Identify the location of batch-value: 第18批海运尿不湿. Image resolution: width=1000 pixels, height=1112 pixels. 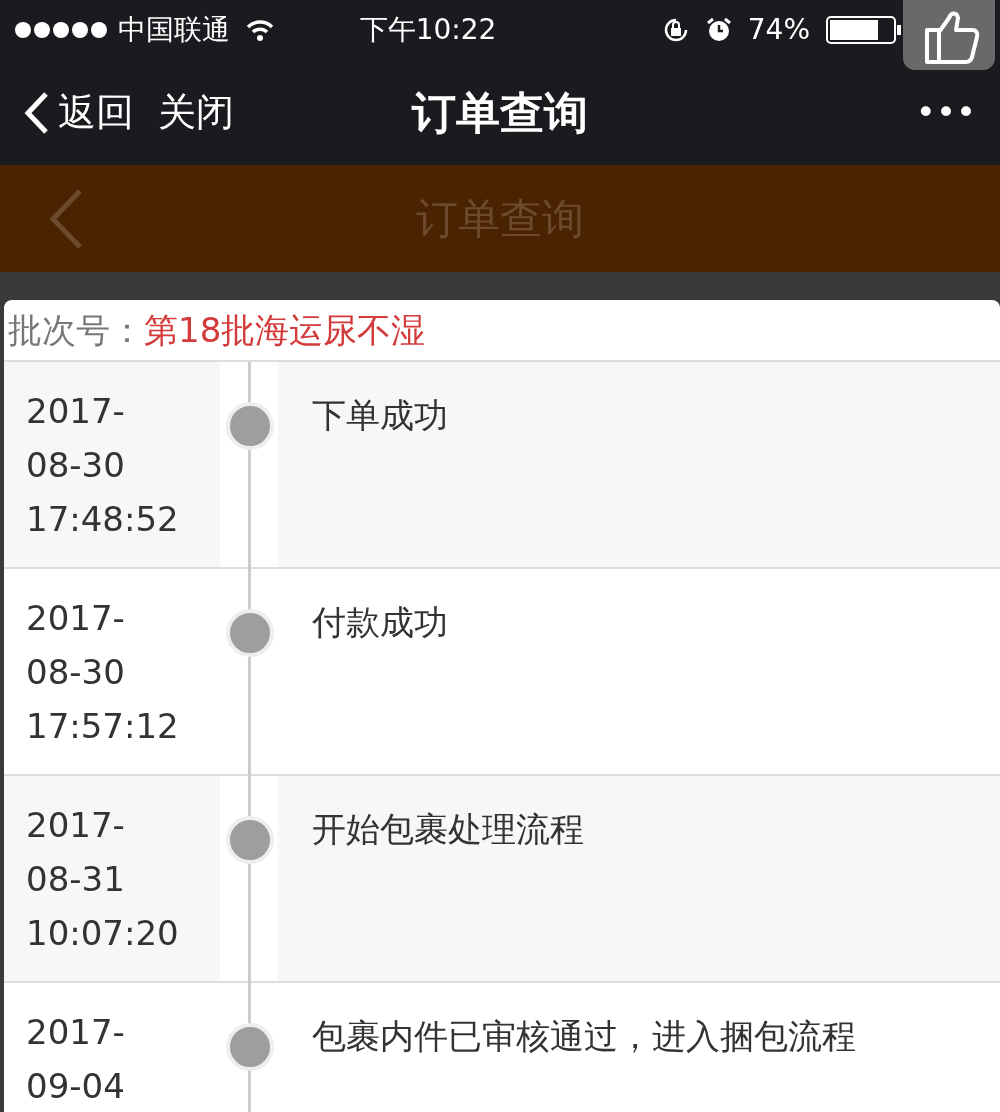
(285, 330).